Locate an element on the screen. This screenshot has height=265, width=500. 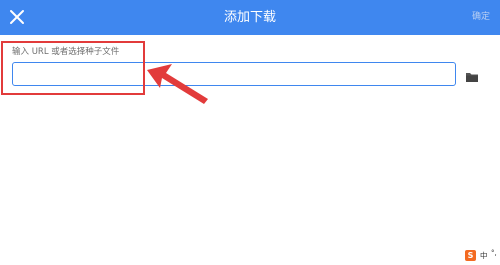
choose-torrent-button is located at coordinates (472, 75).